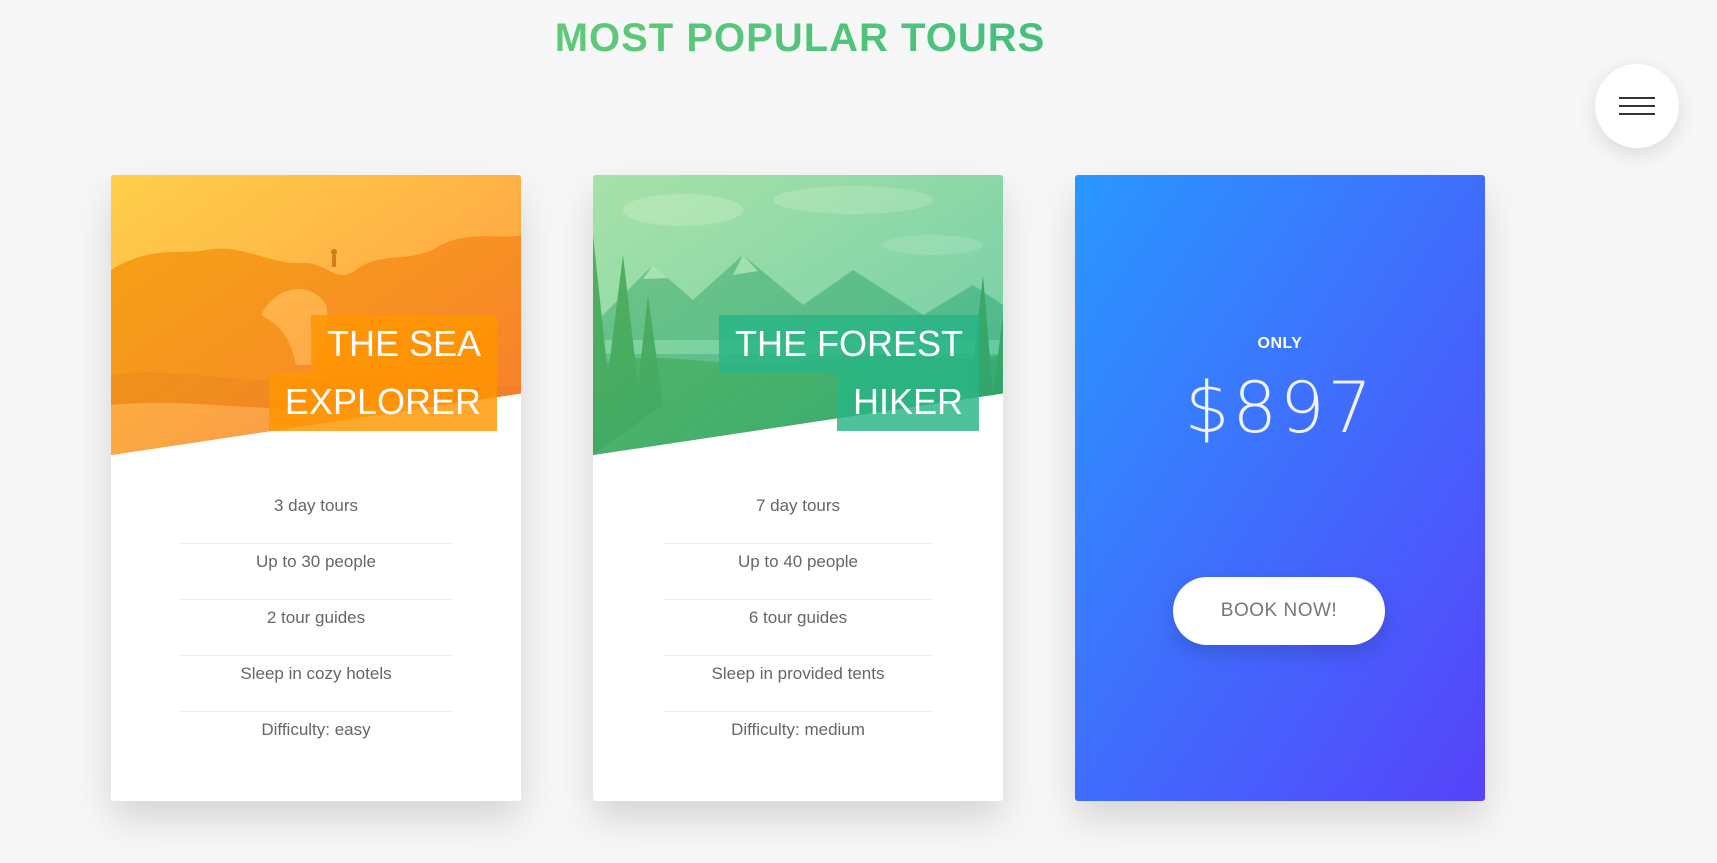  What do you see at coordinates (798, 684) in the screenshot?
I see `detail-item: Sleep in provided tents` at bounding box center [798, 684].